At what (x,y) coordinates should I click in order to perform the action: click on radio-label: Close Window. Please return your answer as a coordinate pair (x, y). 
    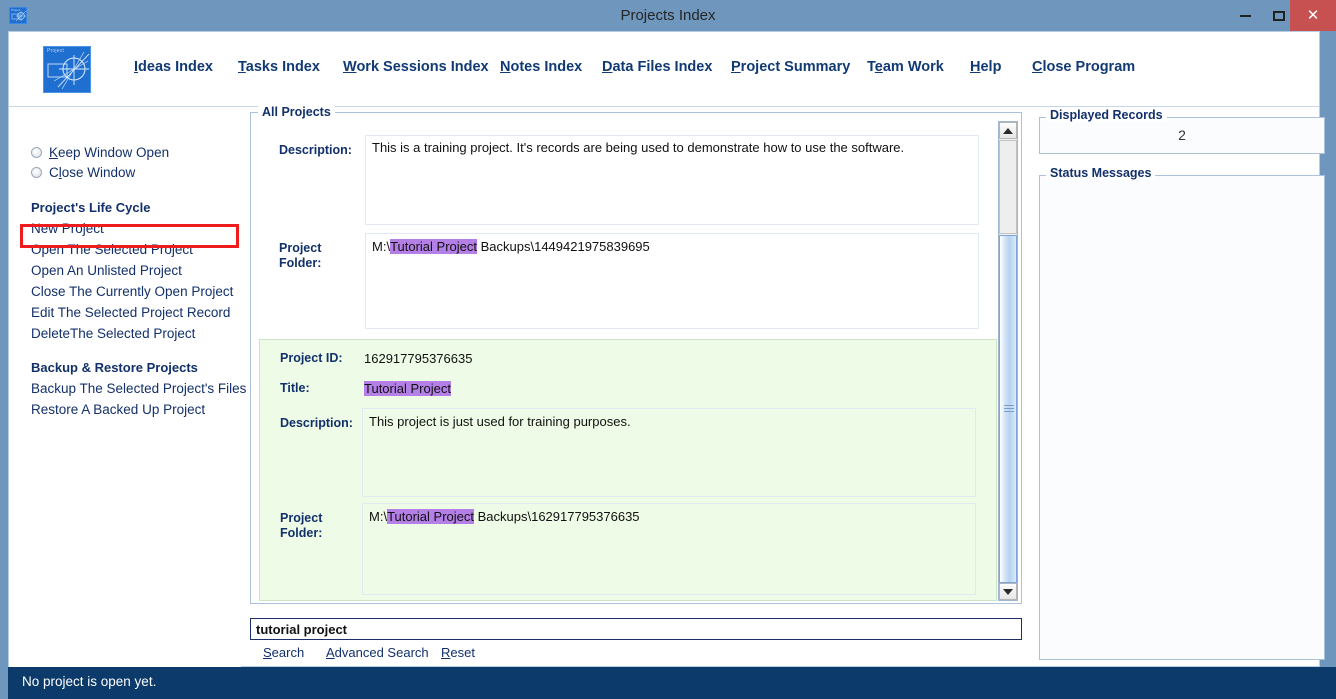
    Looking at the image, I should click on (92, 172).